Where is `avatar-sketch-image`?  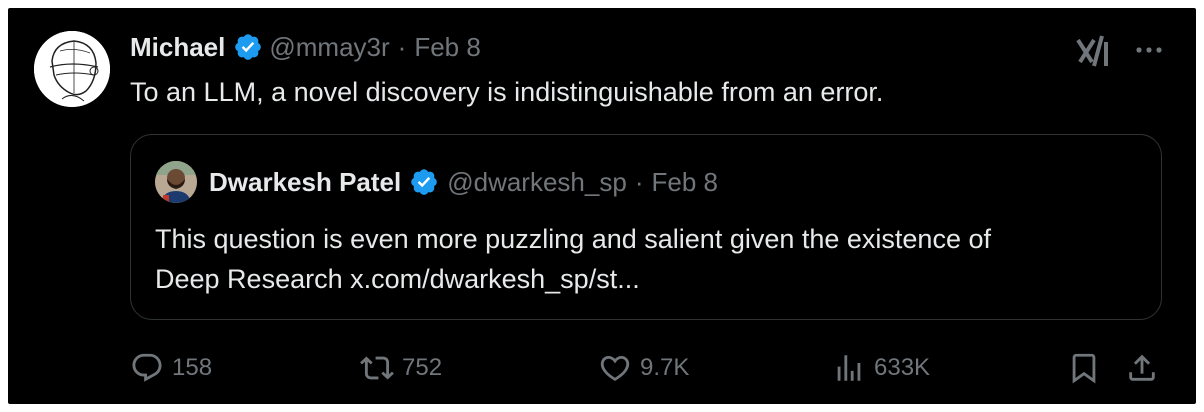 avatar-sketch-image is located at coordinates (72, 69).